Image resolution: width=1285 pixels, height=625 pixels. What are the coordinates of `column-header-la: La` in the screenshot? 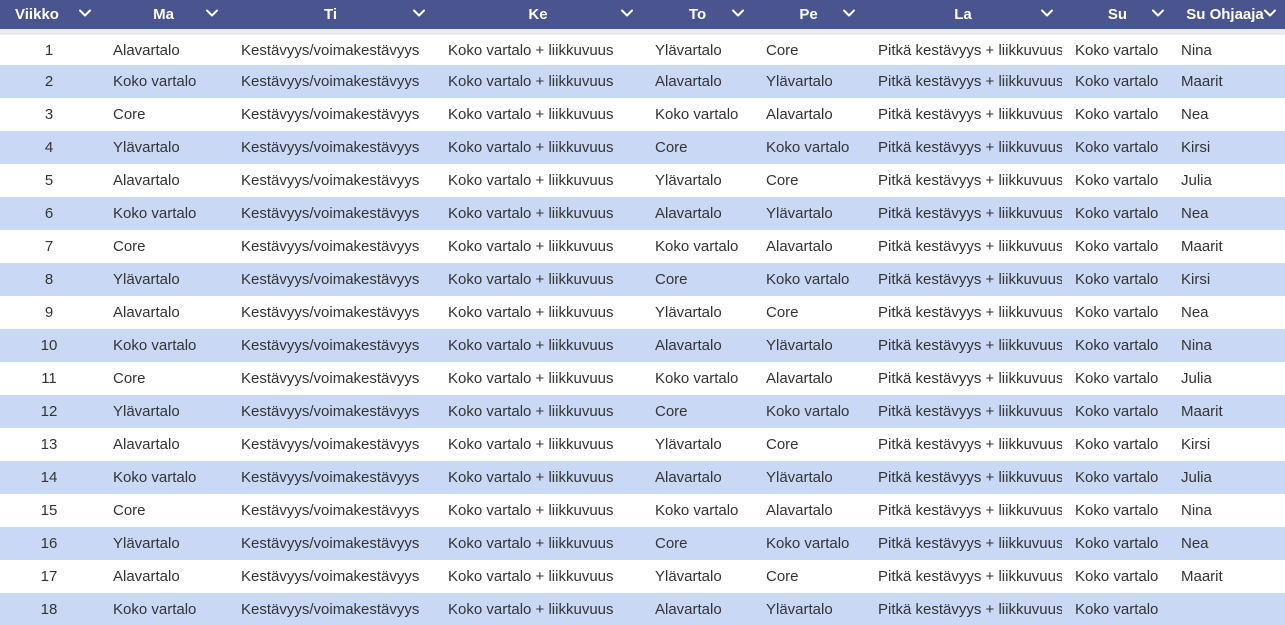 It's located at (963, 17).